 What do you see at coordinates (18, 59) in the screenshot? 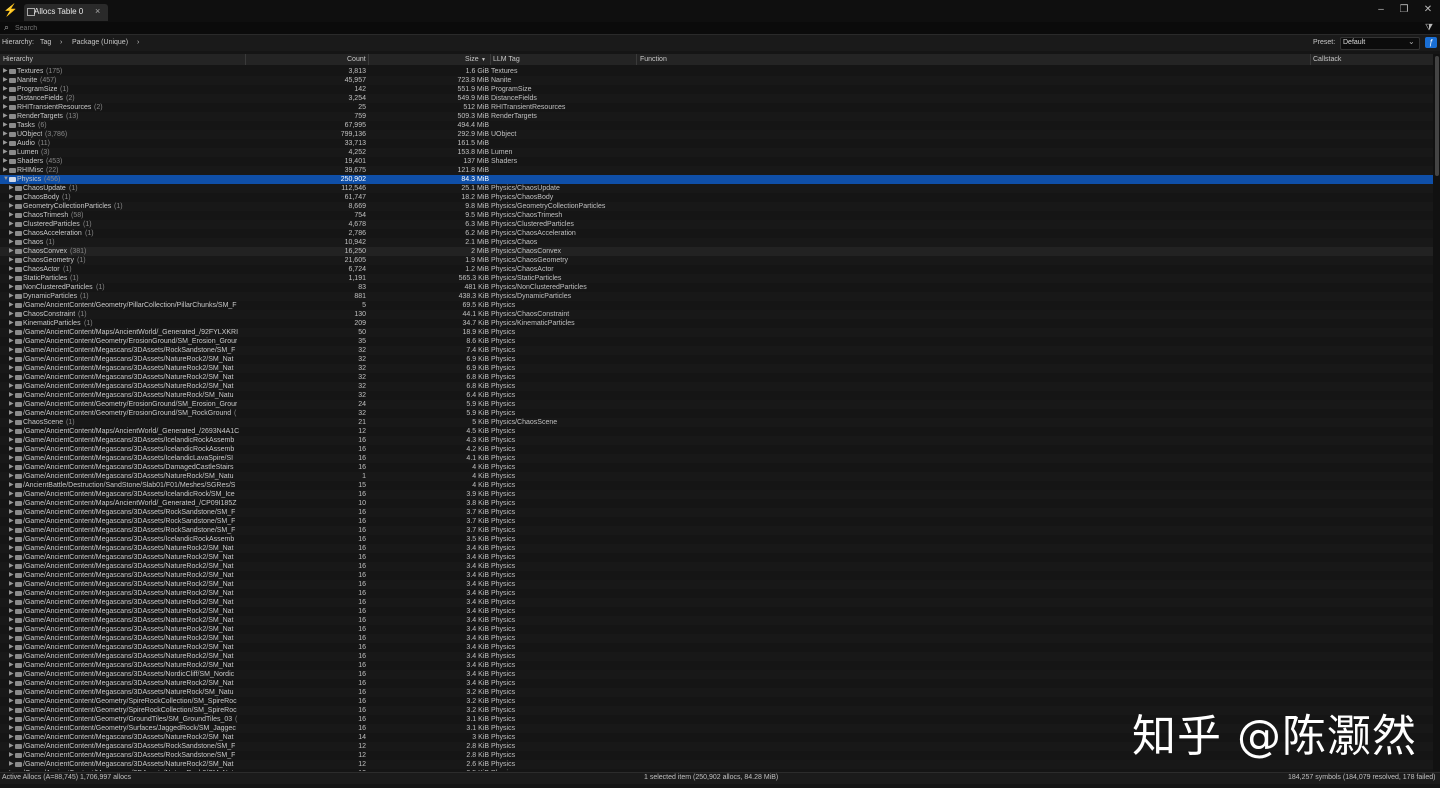
I see `column-header-hierarchy: Hierarchy` at bounding box center [18, 59].